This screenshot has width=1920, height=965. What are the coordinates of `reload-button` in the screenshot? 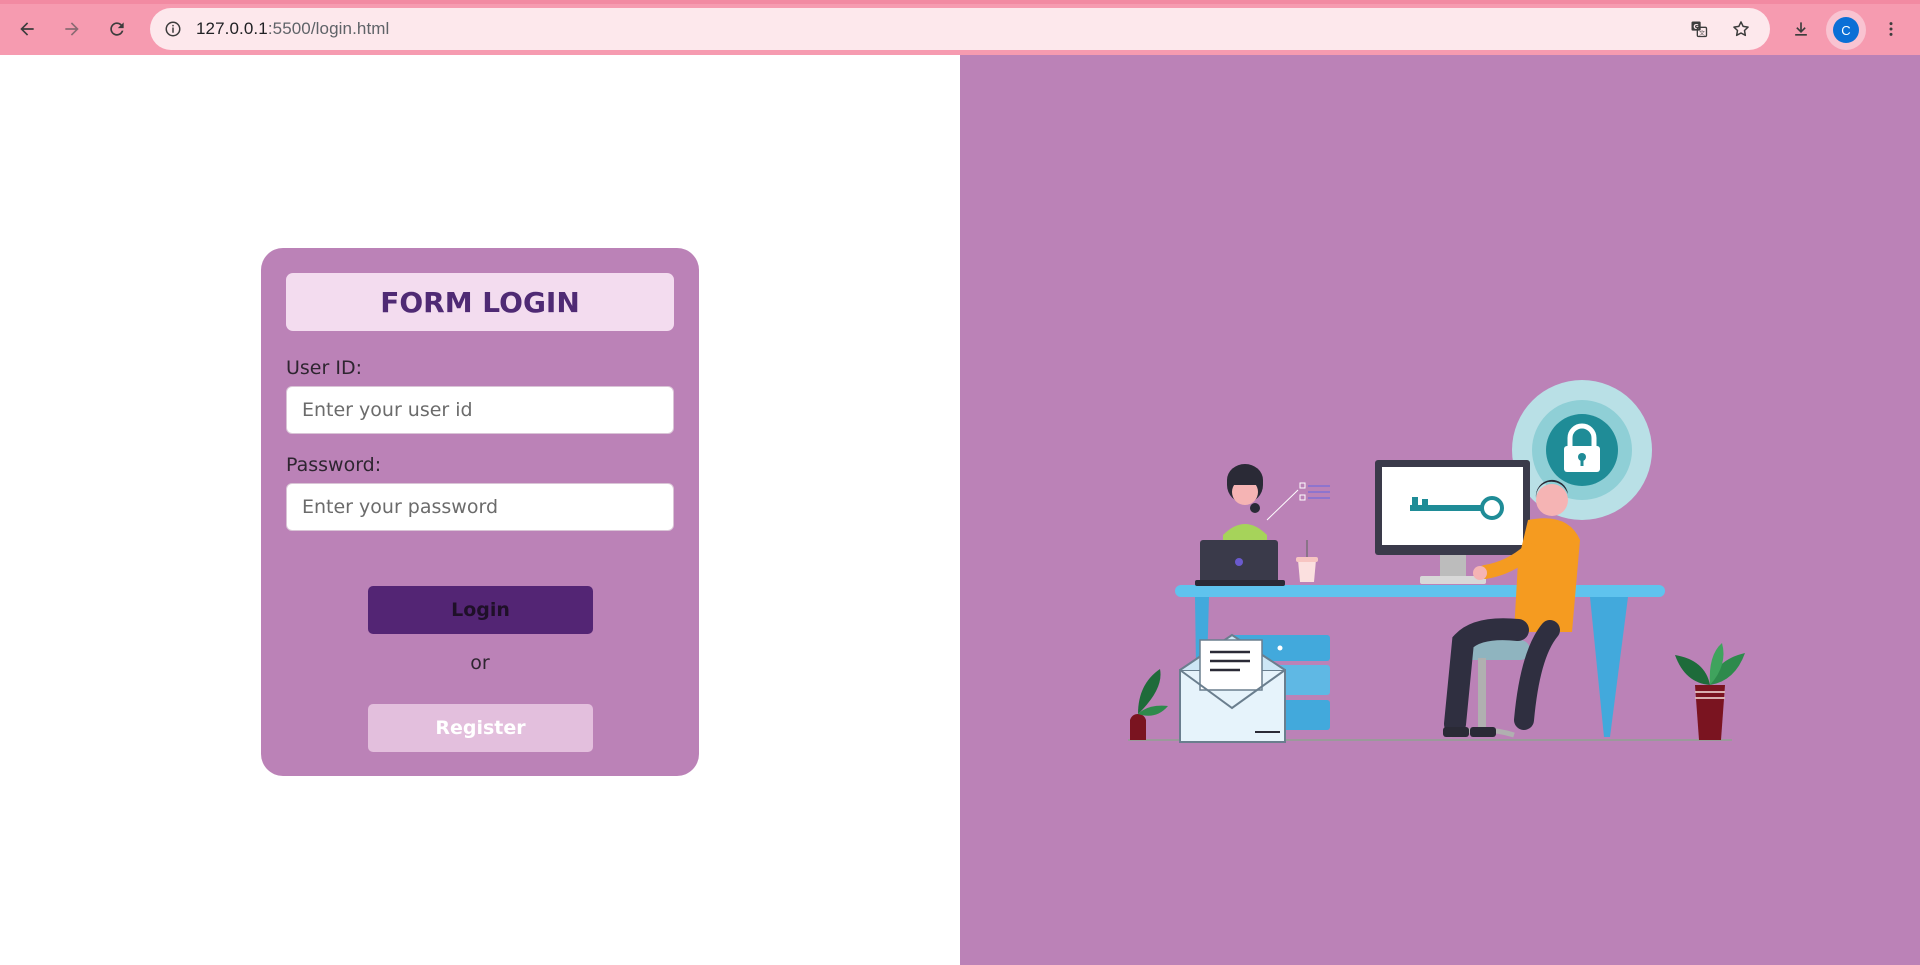 It's located at (117, 29).